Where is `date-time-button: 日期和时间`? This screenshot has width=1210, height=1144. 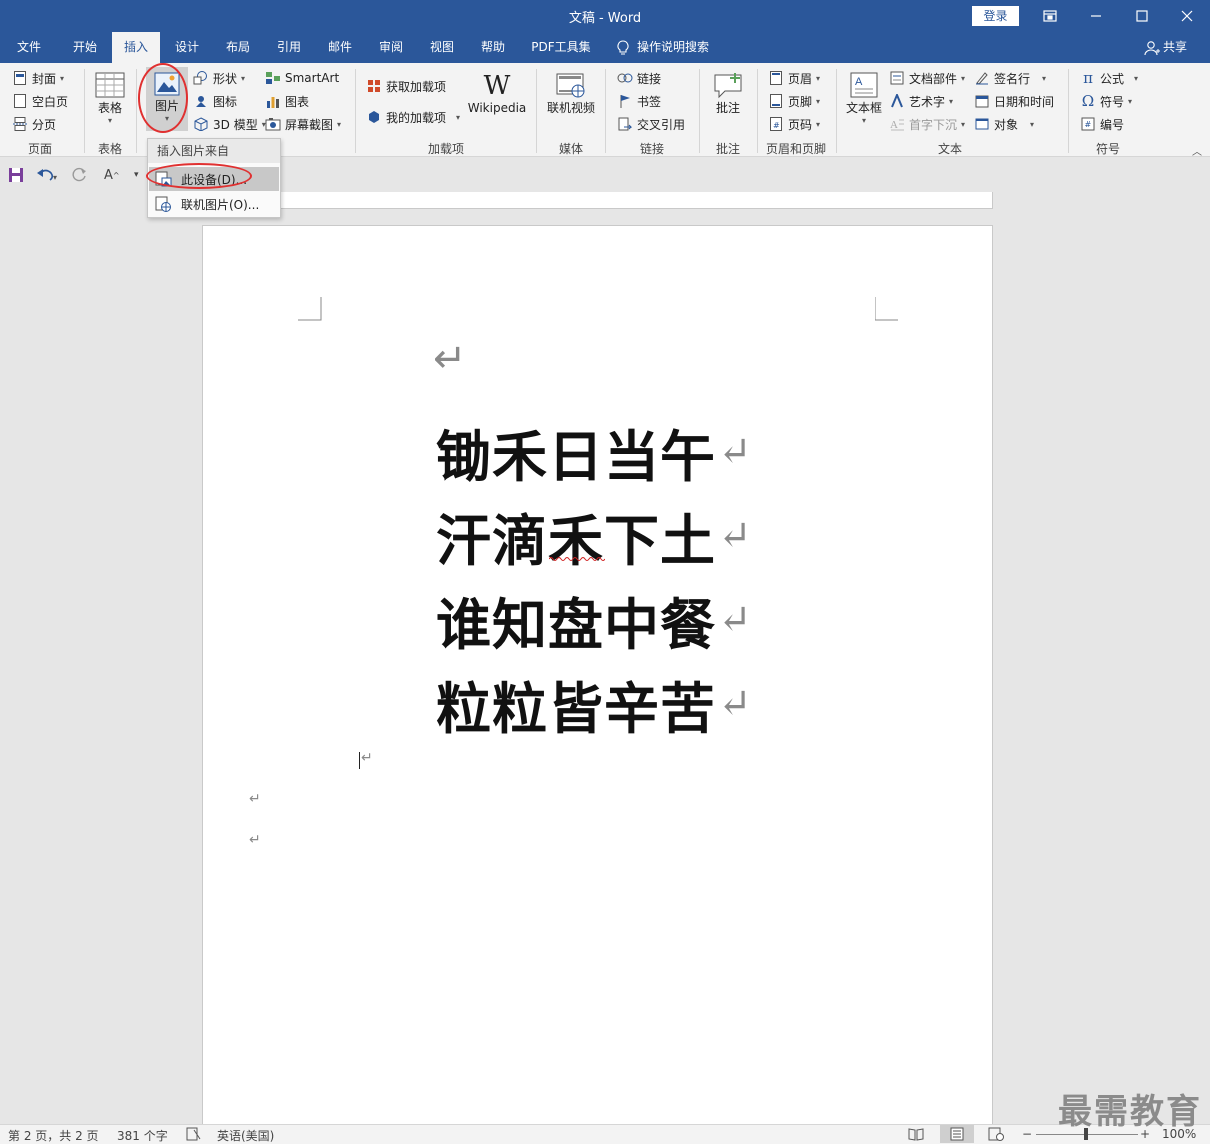 date-time-button: 日期和时间 is located at coordinates (1014, 101).